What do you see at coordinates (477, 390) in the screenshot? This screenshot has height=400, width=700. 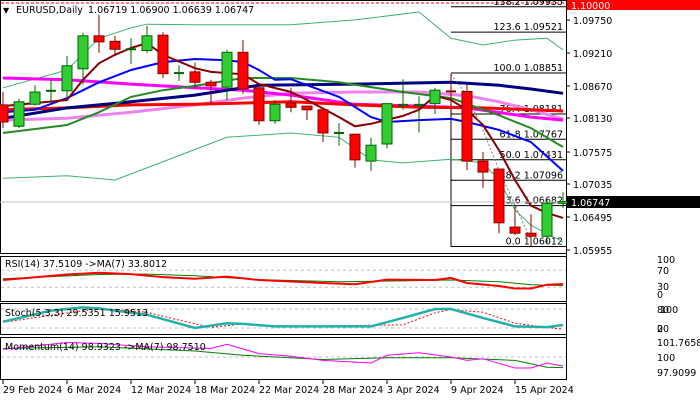 I see `time-axis-label: 9 Apr 2024` at bounding box center [477, 390].